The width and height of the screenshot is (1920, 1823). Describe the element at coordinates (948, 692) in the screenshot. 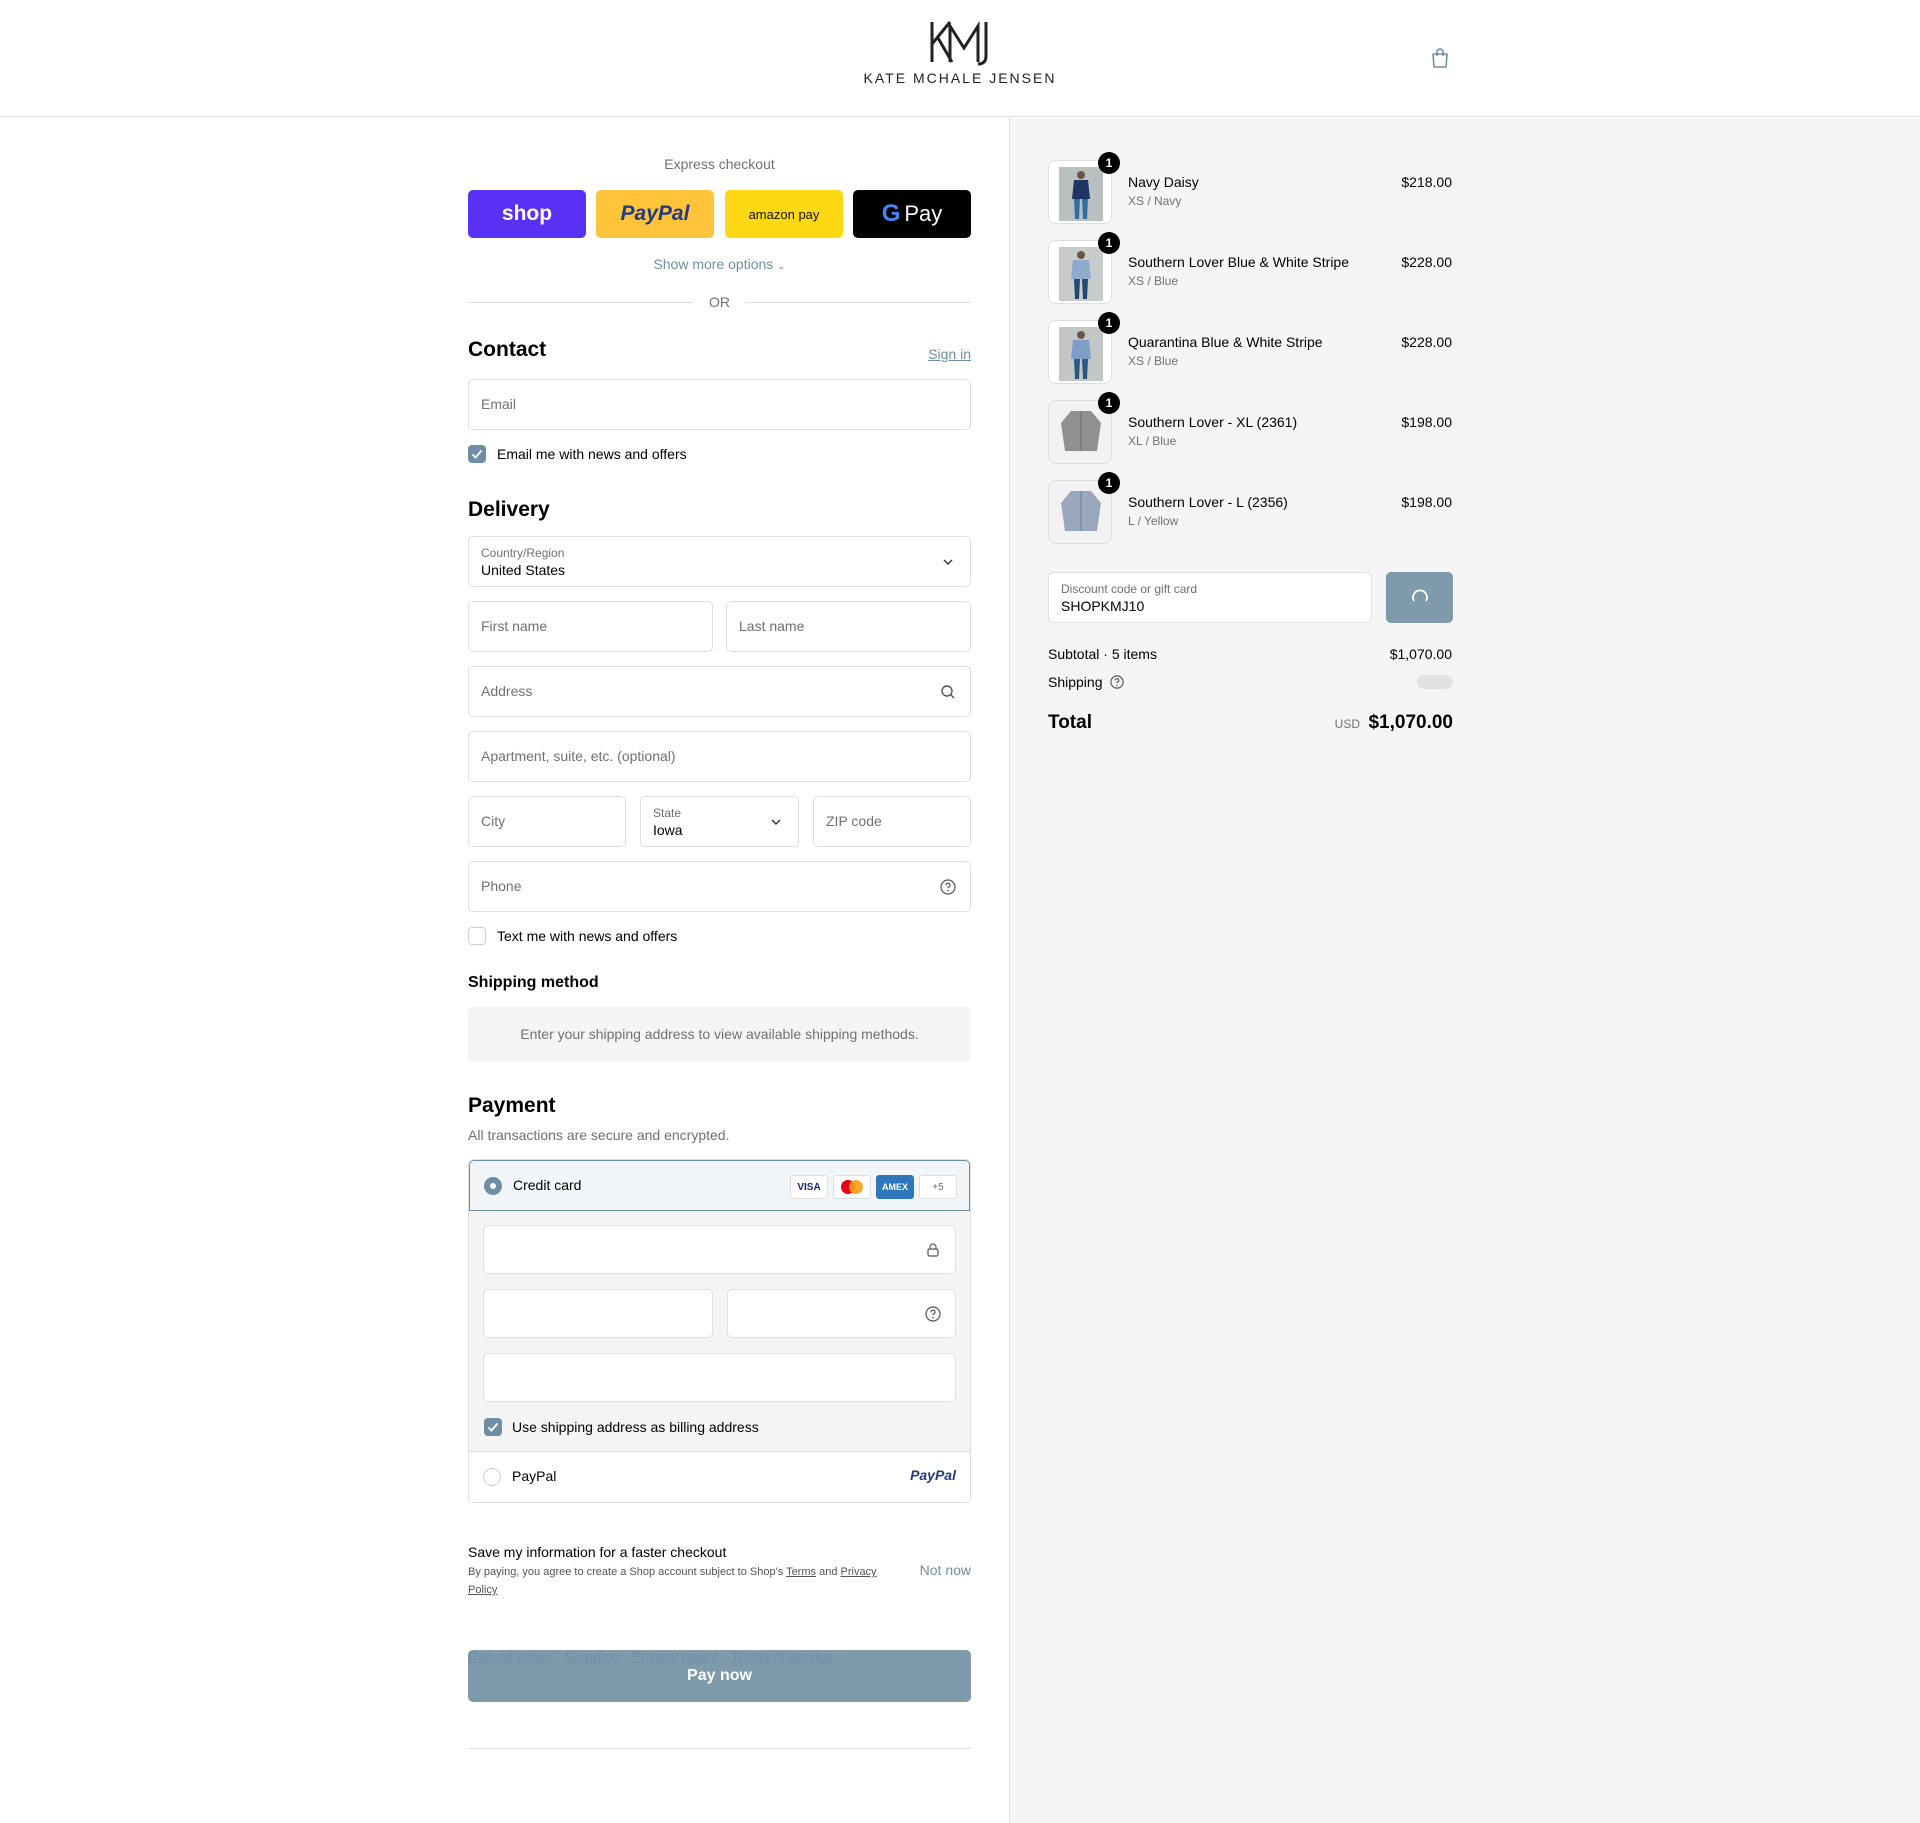

I see `search-icon` at that location.